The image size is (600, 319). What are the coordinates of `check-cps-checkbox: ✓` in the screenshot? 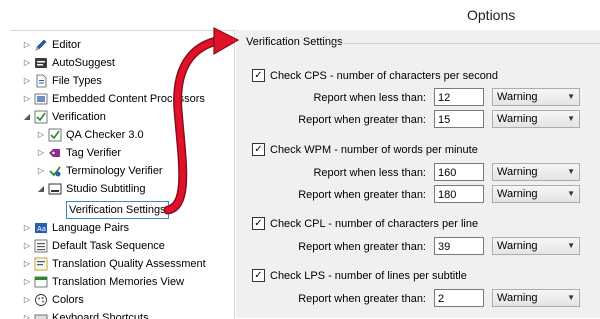 It's located at (258, 75).